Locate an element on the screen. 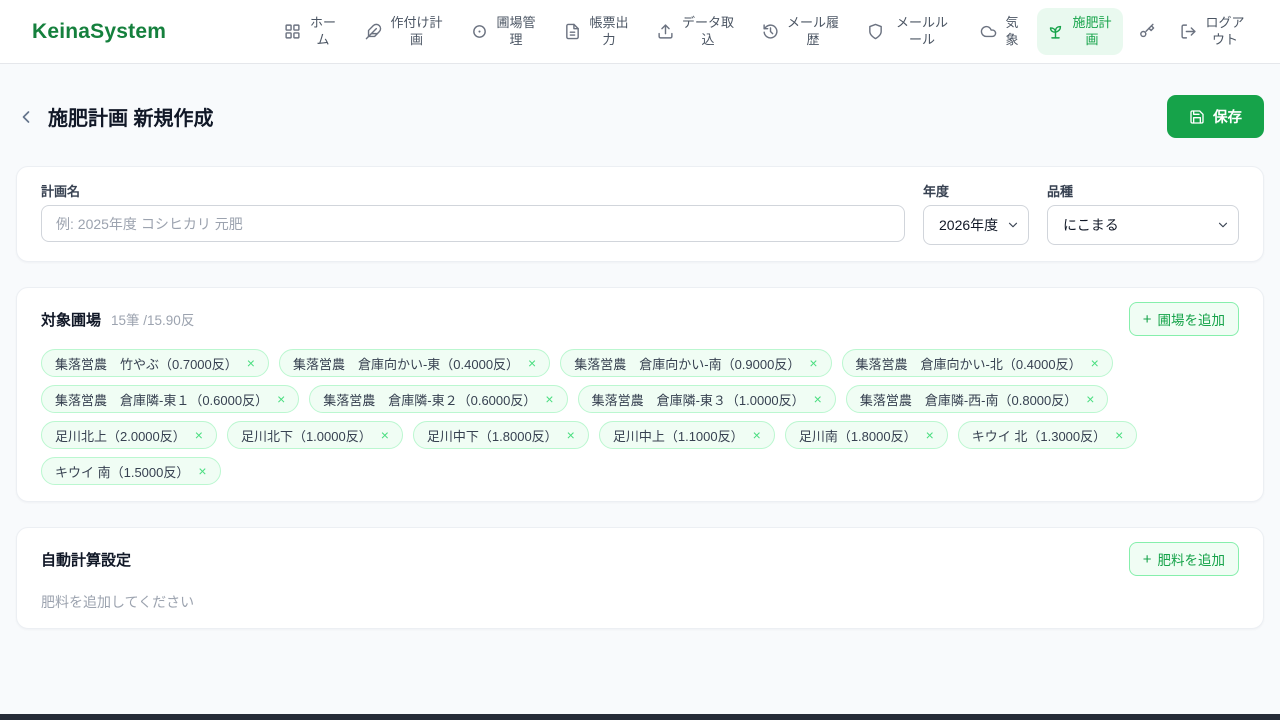 This screenshot has height=720, width=1280. nav-item-data-import: データ取込 is located at coordinates (696, 32).